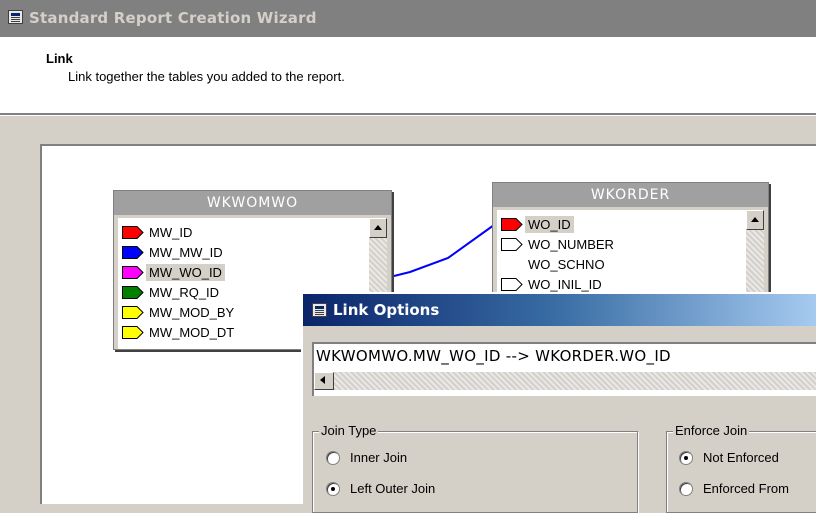  I want to click on field-label: MW_MOD_DT, so click(192, 332).